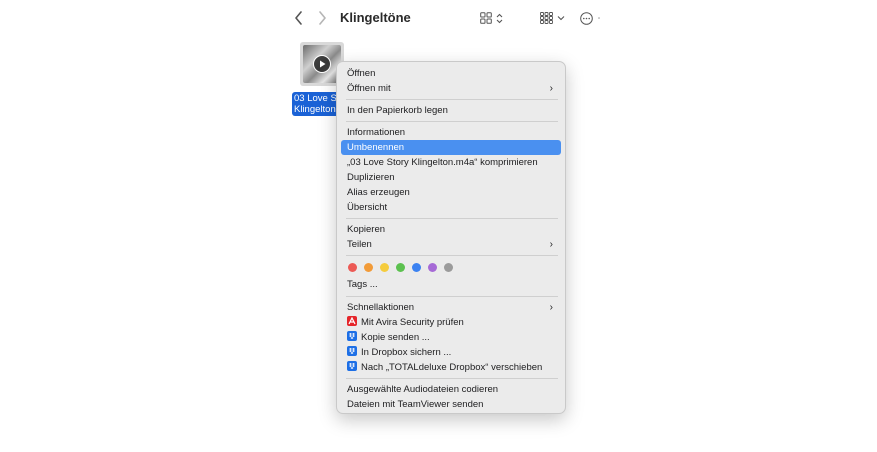  I want to click on menu-item-label: Schnellaktionen, so click(381, 307).